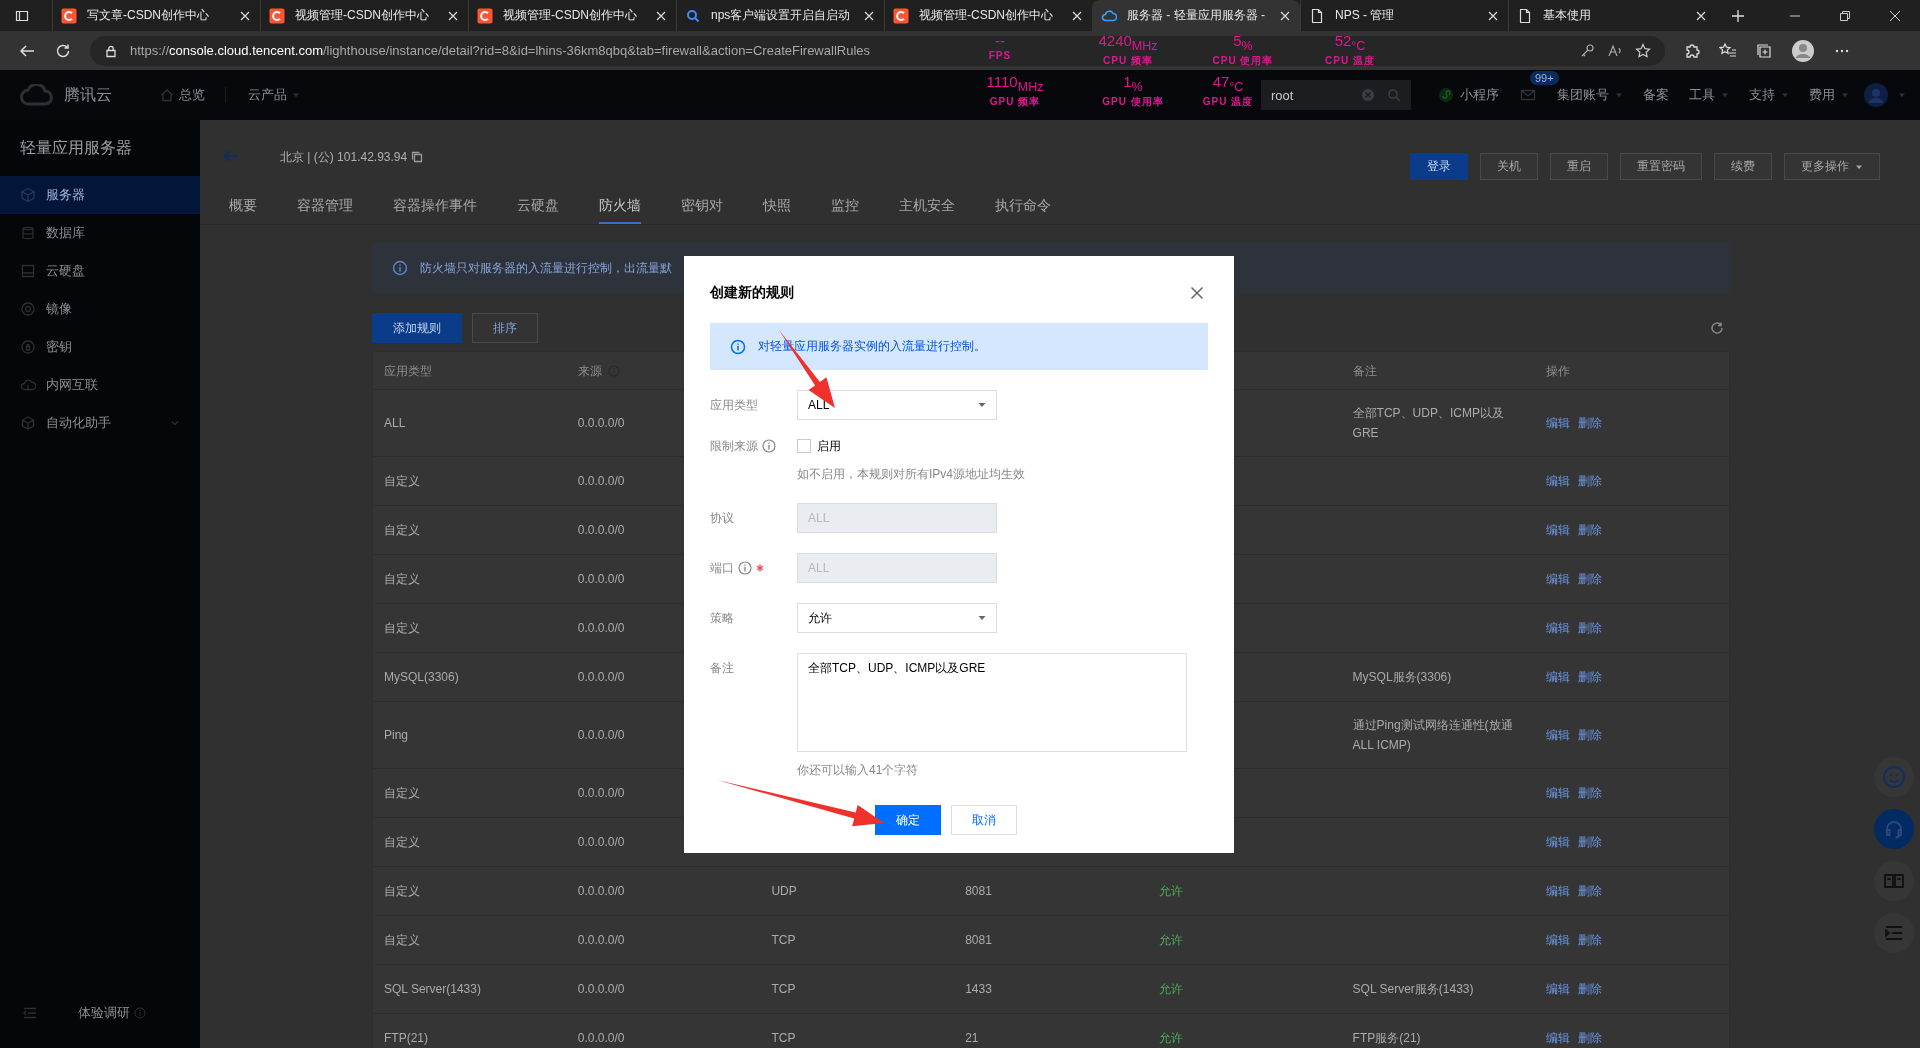  What do you see at coordinates (992, 702) in the screenshot?
I see `remark-textarea: 全部TCP、UDP、ICMP以及GRE` at bounding box center [992, 702].